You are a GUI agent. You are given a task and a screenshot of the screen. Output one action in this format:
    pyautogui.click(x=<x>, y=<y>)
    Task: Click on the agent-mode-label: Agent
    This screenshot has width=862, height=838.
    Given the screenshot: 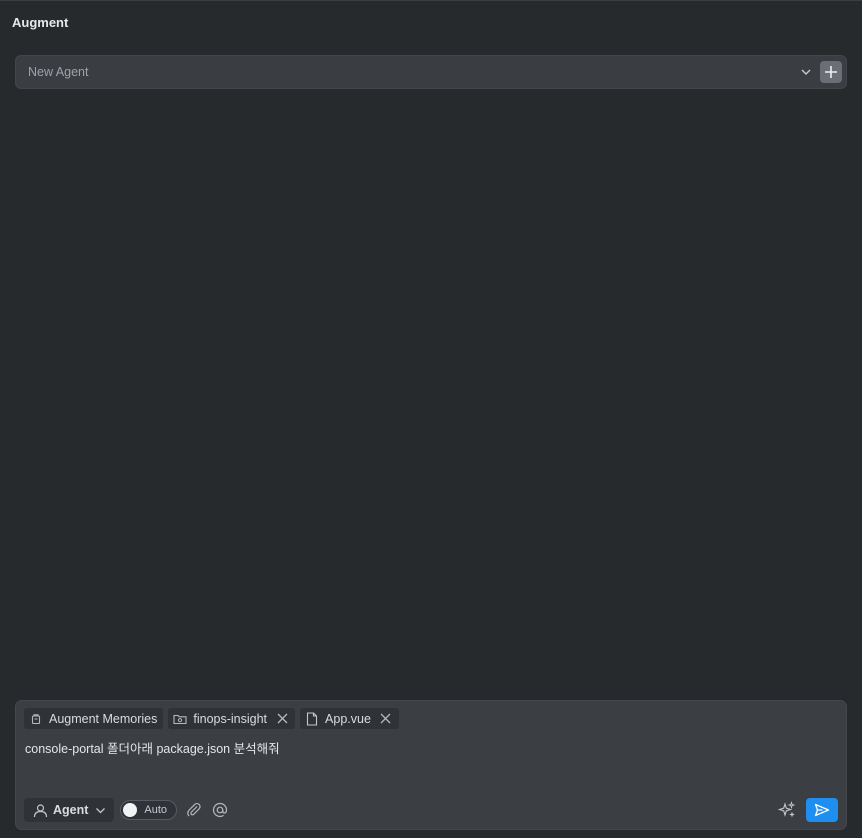 What is the action you would take?
    pyautogui.click(x=71, y=810)
    